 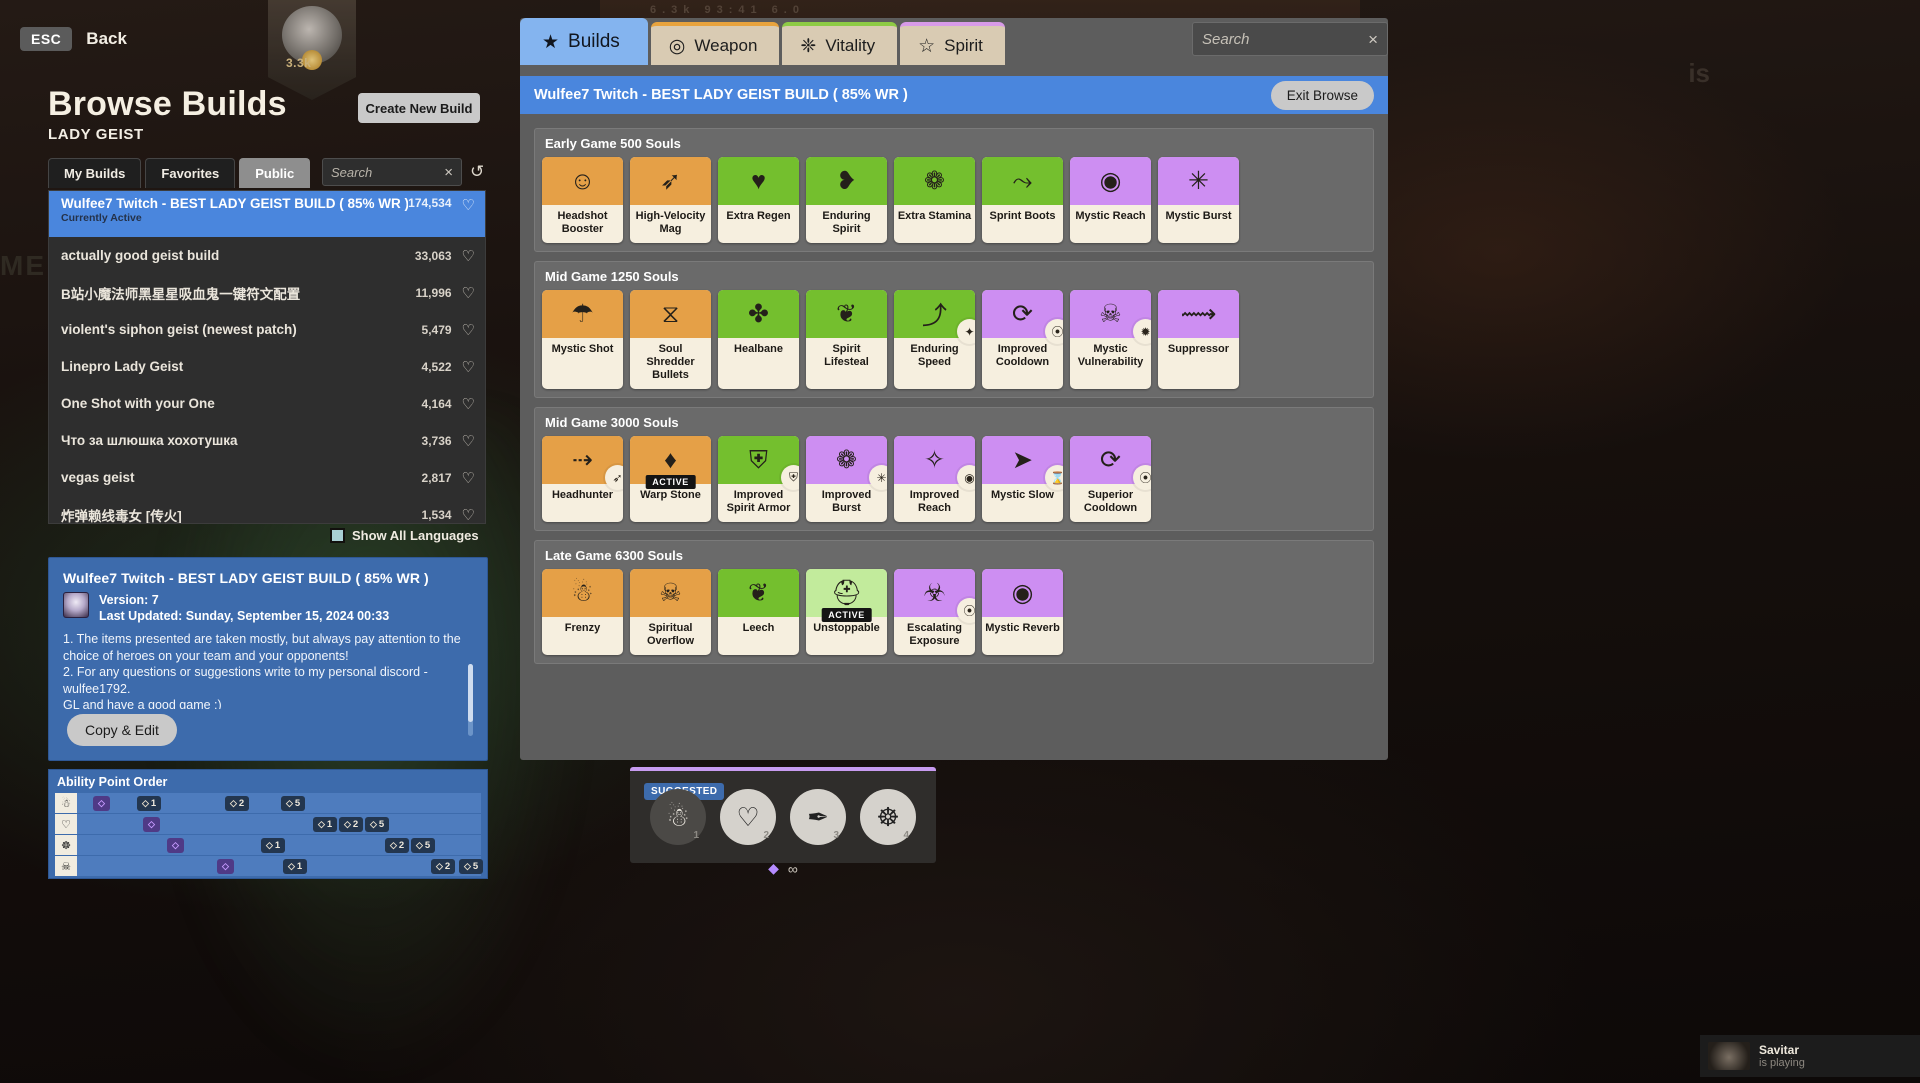 I want to click on build-list-item: 炸弹赖线毒女 [传火] 1,534 ♡, so click(x=267, y=510).